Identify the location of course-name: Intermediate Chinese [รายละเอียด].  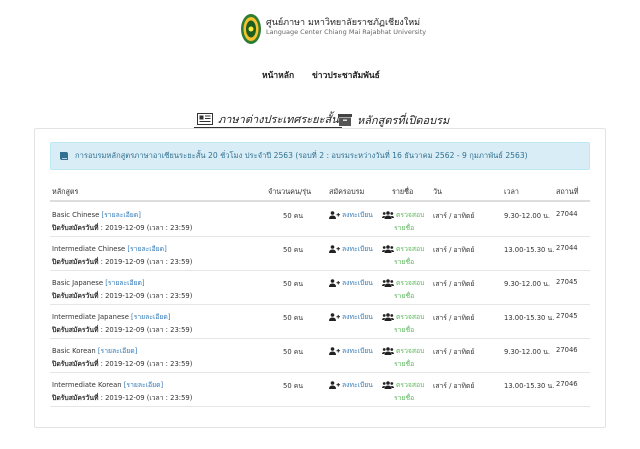
(109, 248).